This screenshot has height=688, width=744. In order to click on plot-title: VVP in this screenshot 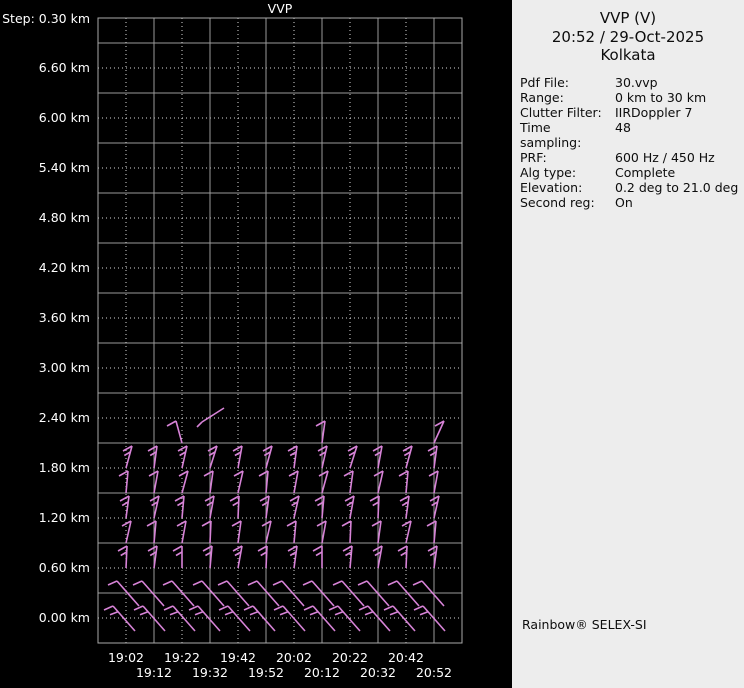, I will do `click(280, 8)`.